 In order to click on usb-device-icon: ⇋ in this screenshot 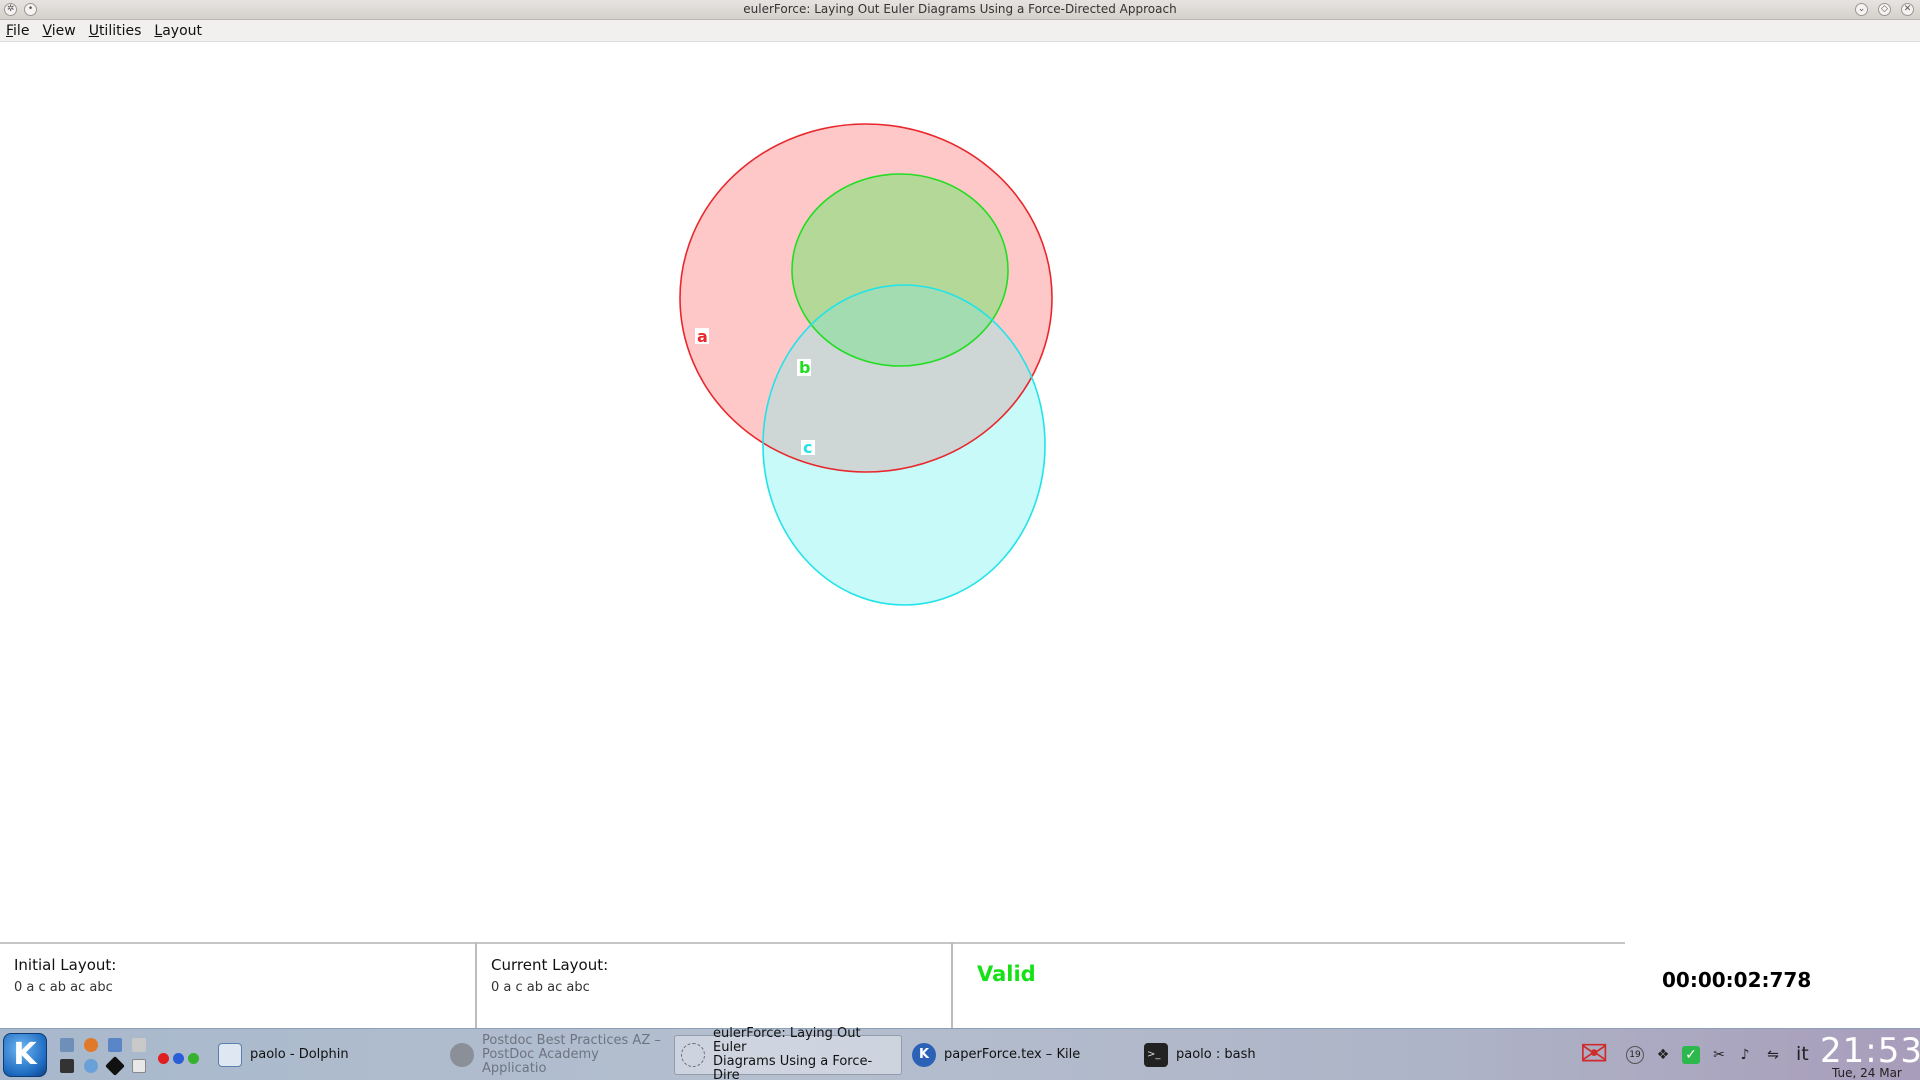, I will do `click(1773, 1055)`.